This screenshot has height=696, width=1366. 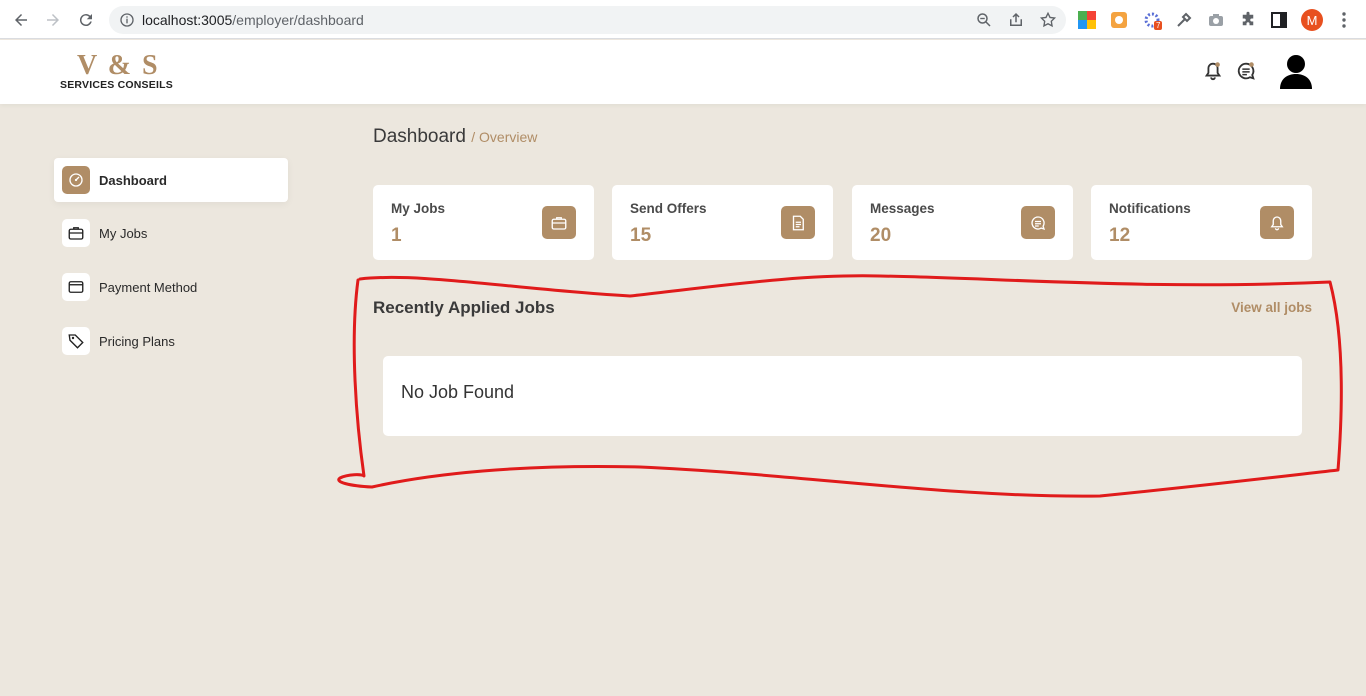 What do you see at coordinates (171, 180) in the screenshot?
I see `sidebar-item-dashboard: Dashboard` at bounding box center [171, 180].